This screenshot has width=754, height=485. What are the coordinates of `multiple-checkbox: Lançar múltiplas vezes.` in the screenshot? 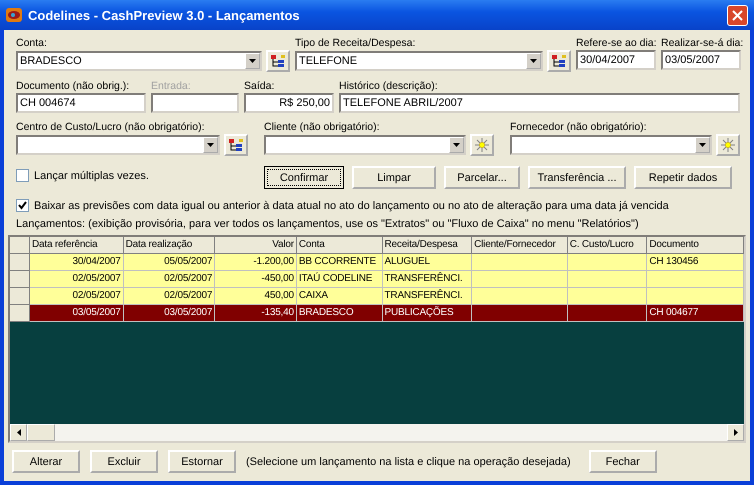 It's located at (140, 174).